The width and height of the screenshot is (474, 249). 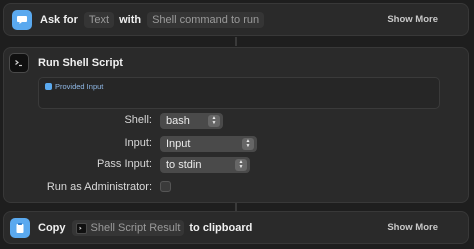 I want to click on shell-result-variable: Shell Script Result, so click(x=128, y=228).